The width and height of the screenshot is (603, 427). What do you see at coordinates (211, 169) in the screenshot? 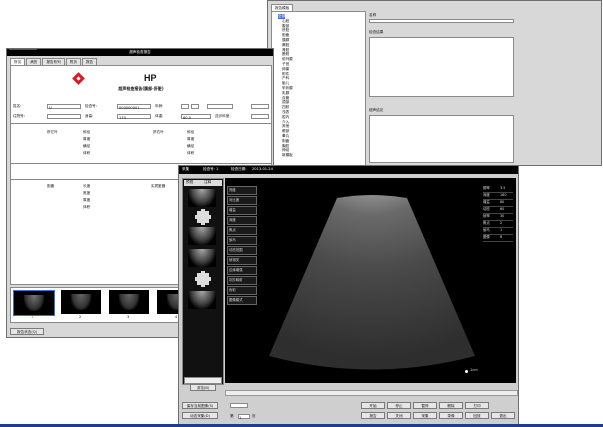
I see `exam-number: 检查号: 1` at bounding box center [211, 169].